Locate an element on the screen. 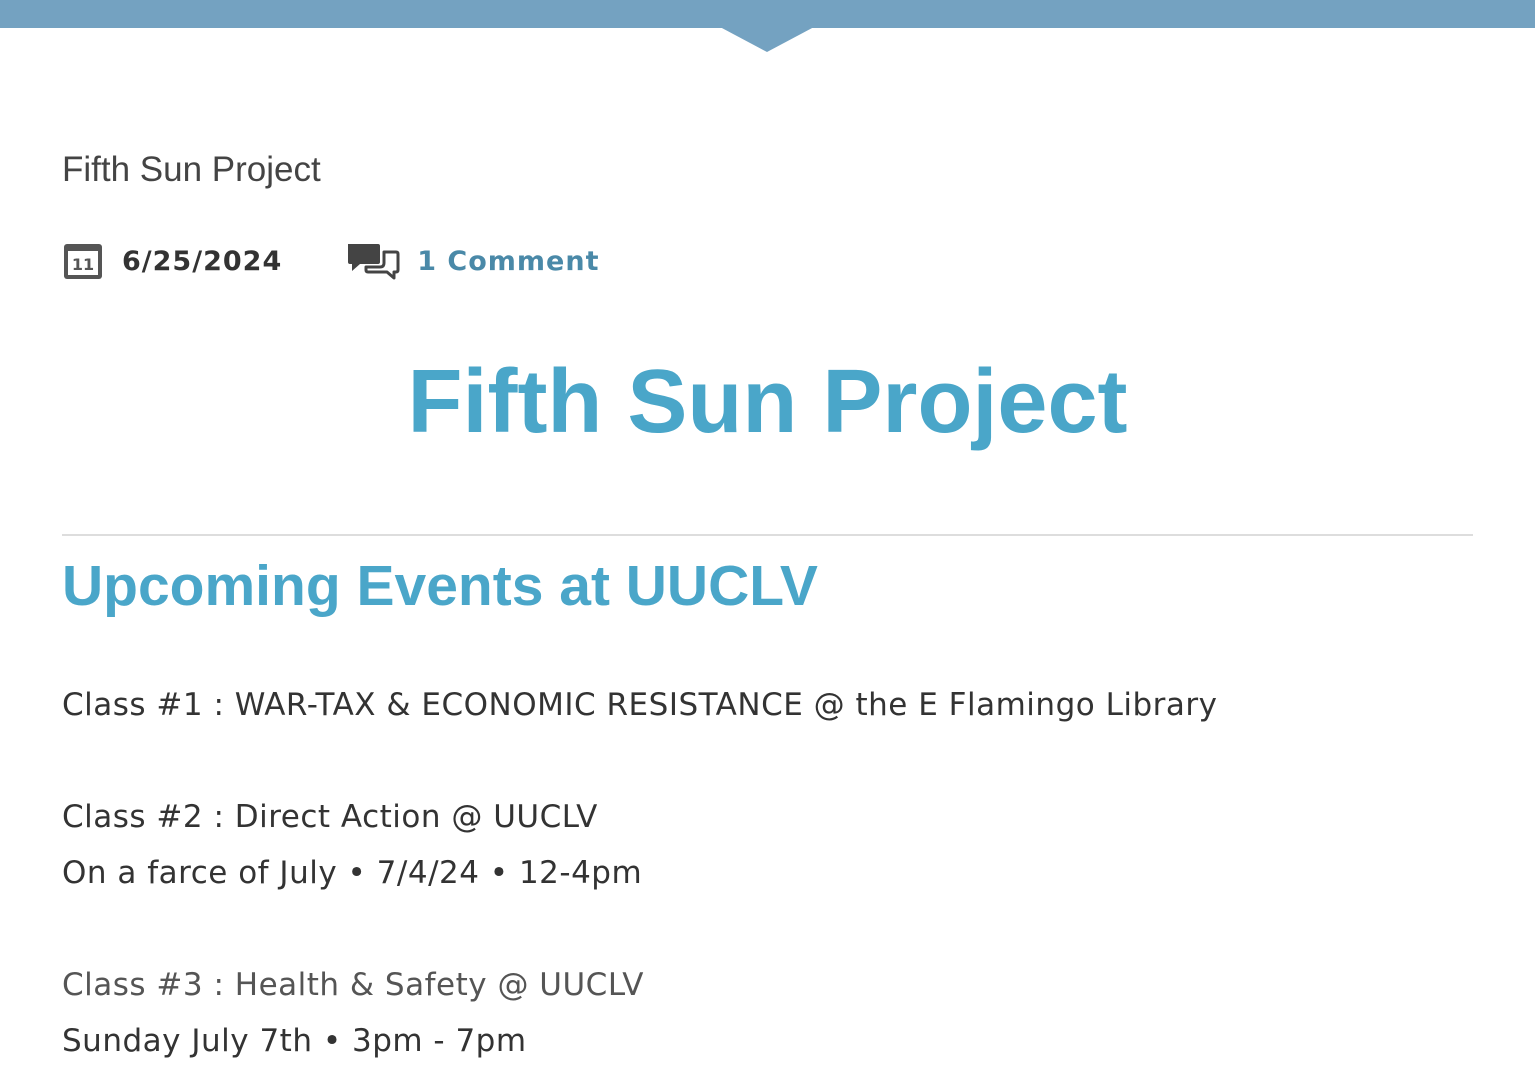 Image resolution: width=1535 pixels, height=1069 pixels. event-class-3: Class #3 : Health & Safety @ UUCLV is located at coordinates (353, 985).